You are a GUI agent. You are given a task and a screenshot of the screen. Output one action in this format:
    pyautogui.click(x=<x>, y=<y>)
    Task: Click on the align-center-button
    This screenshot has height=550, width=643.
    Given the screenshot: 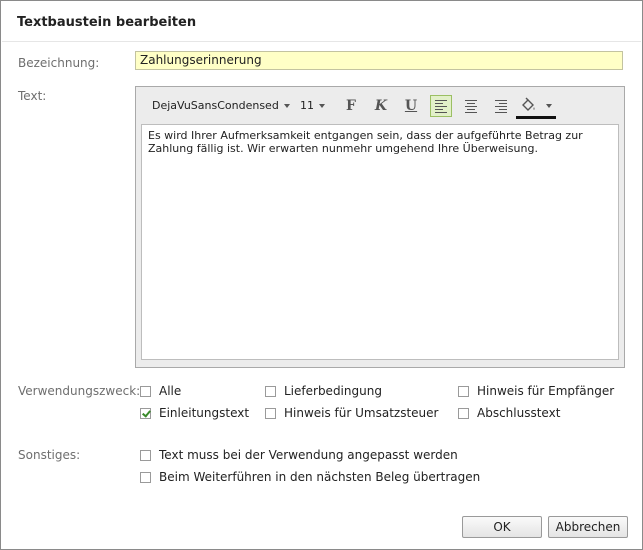 What is the action you would take?
    pyautogui.click(x=471, y=106)
    